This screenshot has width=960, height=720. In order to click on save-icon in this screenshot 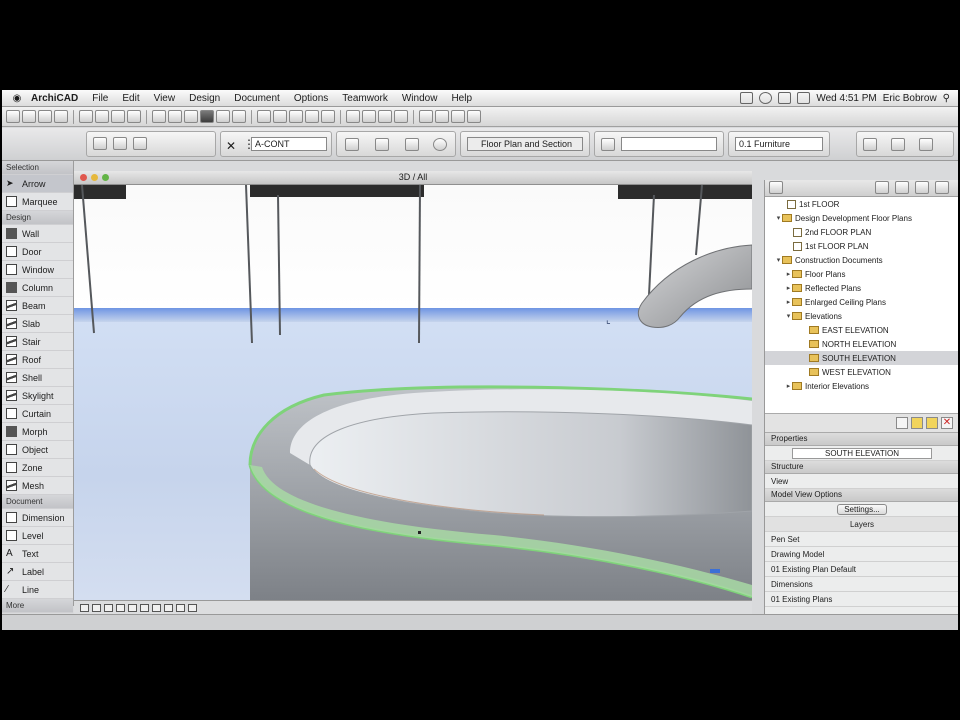, I will do `click(45, 116)`.